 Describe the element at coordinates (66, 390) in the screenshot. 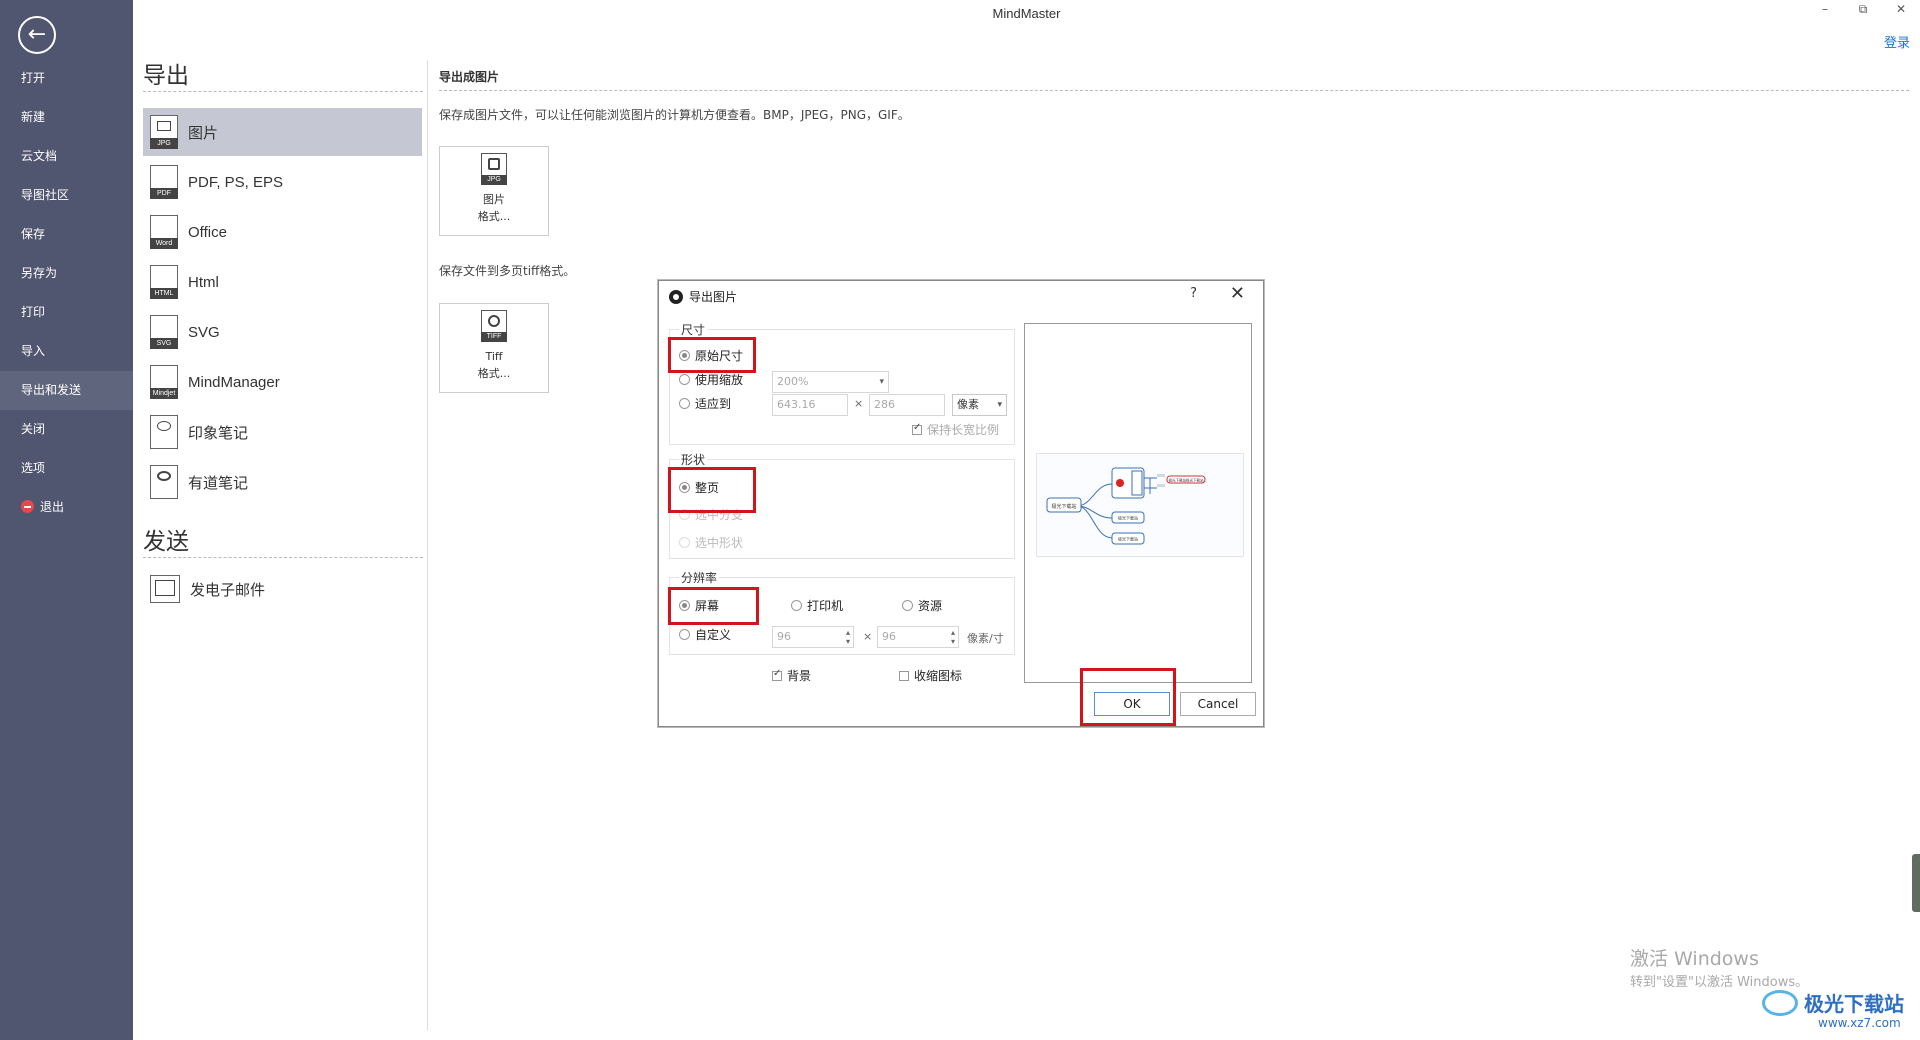

I see `sidebar-item-export-send: 导出和发送` at that location.